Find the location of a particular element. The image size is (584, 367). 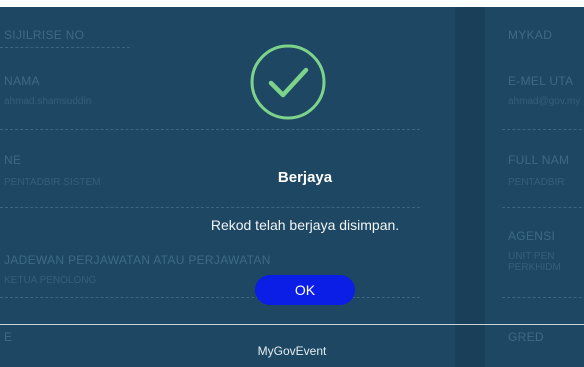

background-field-label: GRED is located at coordinates (526, 337).